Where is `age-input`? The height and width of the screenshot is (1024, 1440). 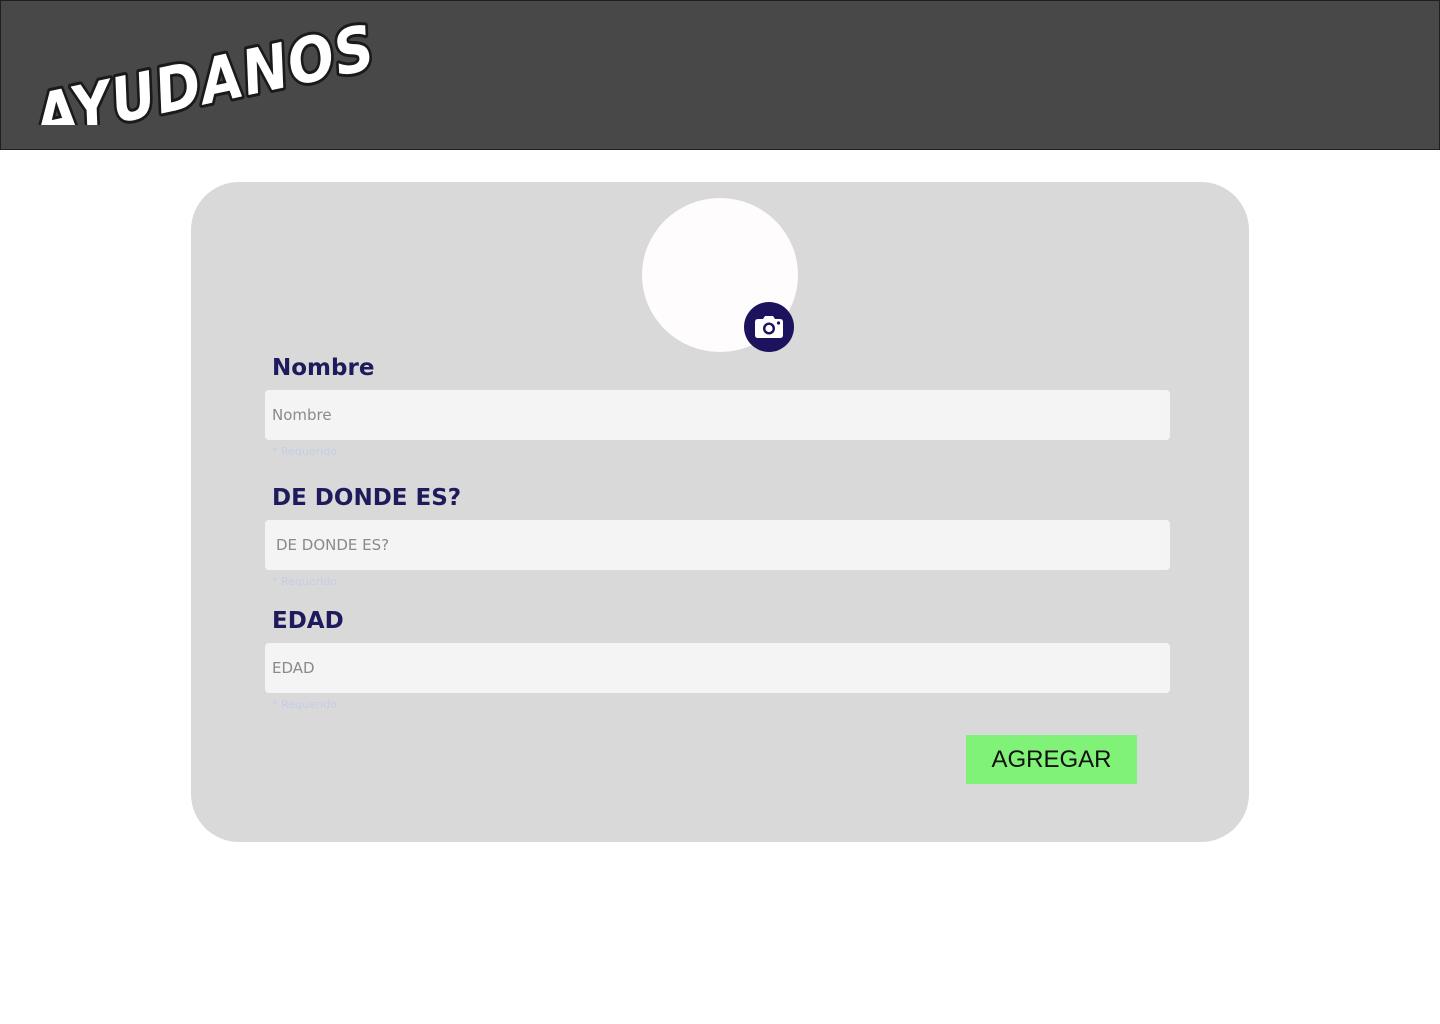
age-input is located at coordinates (717, 668).